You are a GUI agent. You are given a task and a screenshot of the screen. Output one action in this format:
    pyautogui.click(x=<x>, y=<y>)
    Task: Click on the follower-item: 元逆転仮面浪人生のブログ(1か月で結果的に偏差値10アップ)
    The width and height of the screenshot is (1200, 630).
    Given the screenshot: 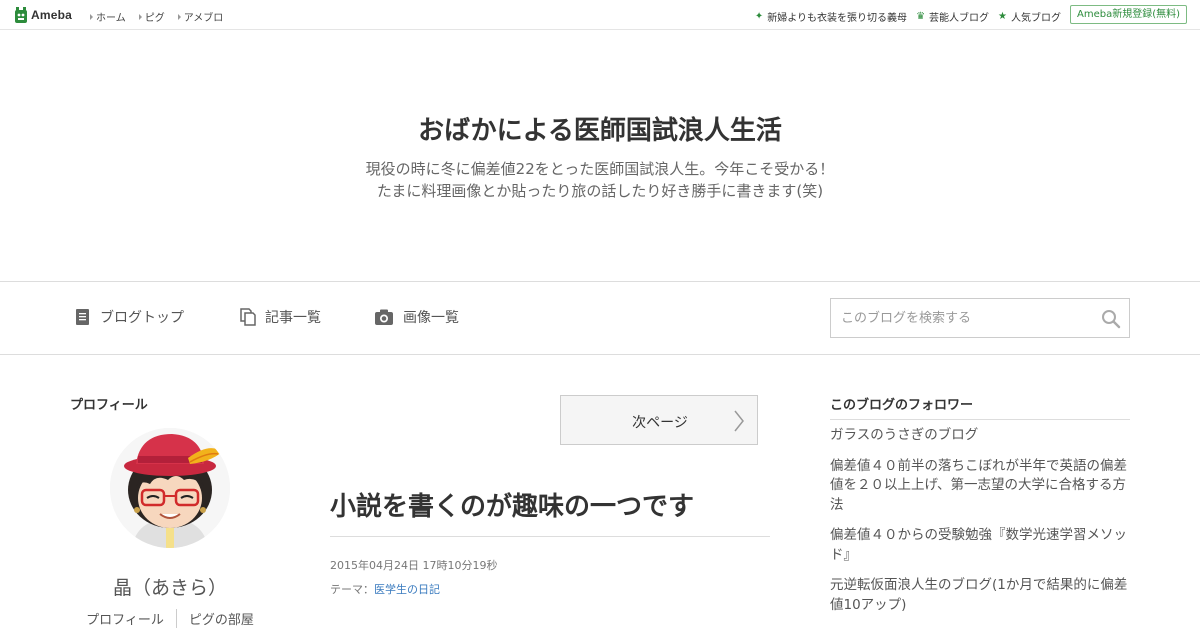 What is the action you would take?
    pyautogui.click(x=980, y=595)
    